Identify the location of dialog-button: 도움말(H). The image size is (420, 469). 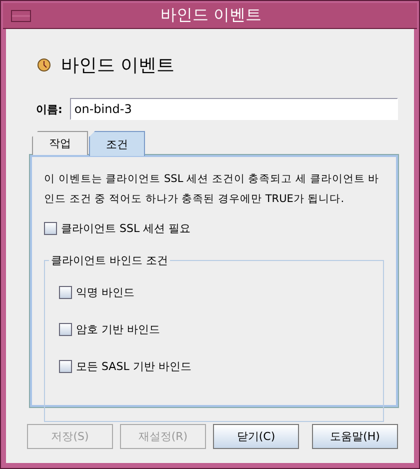
(355, 436).